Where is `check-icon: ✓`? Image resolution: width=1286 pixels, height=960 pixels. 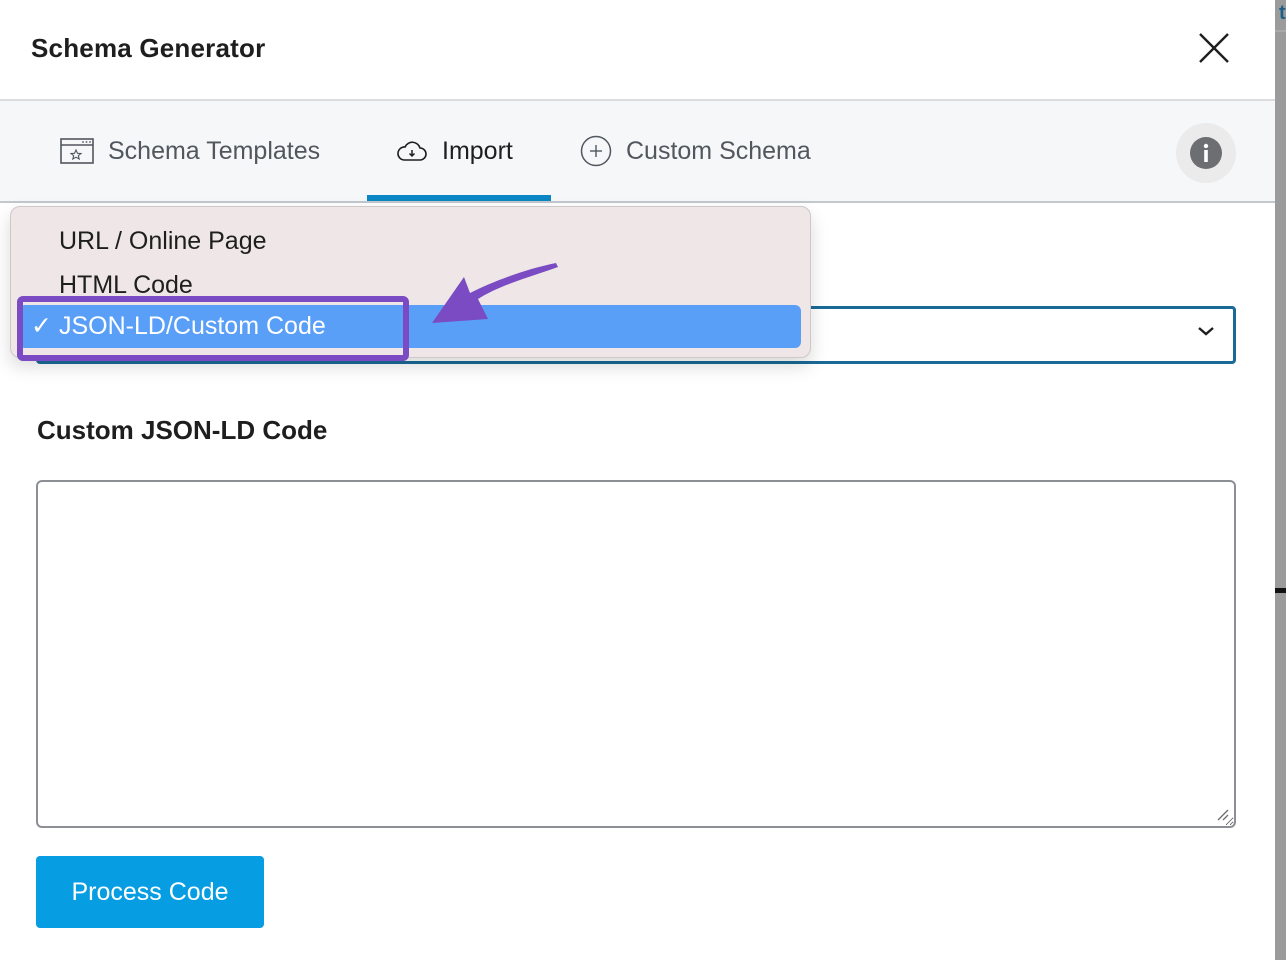
check-icon: ✓ is located at coordinates (41, 326).